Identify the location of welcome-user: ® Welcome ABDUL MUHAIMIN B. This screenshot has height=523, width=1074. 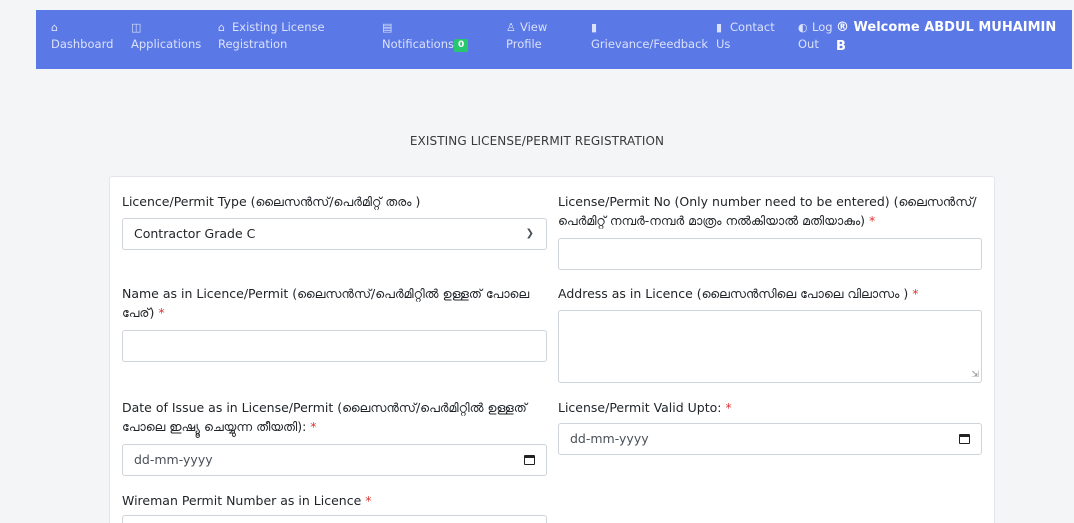
(951, 37).